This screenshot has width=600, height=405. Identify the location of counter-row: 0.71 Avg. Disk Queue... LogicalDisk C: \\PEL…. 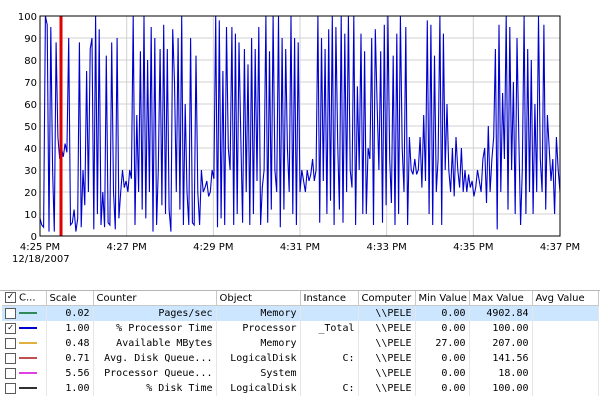
(300, 358).